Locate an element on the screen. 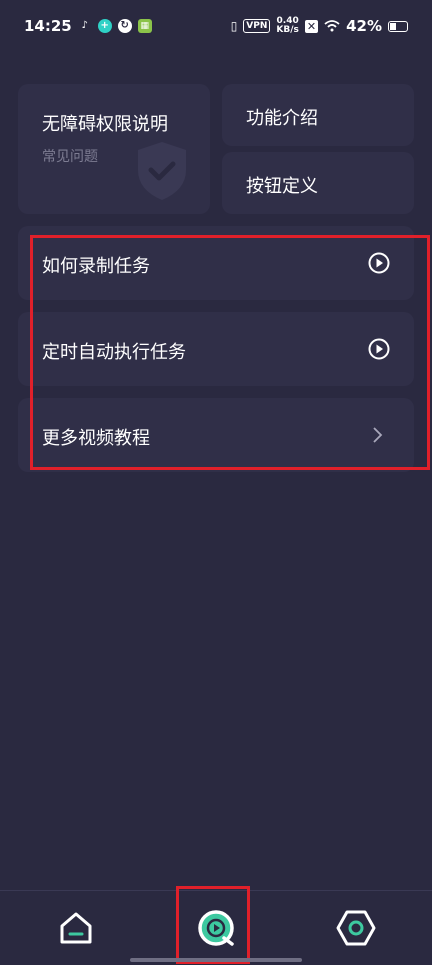 The image size is (432, 965). nav-settings is located at coordinates (356, 928).